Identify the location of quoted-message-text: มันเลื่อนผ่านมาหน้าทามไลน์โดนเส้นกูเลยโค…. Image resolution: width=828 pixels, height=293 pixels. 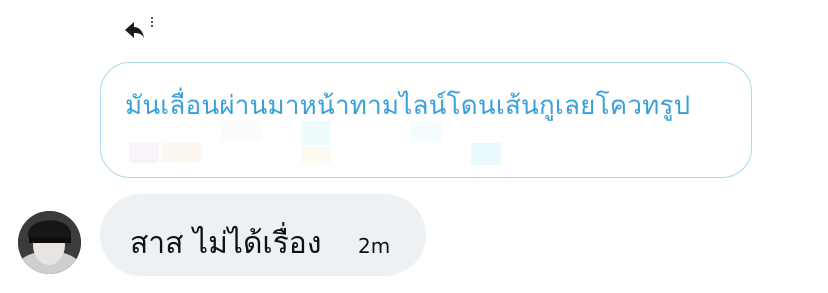
(408, 106).